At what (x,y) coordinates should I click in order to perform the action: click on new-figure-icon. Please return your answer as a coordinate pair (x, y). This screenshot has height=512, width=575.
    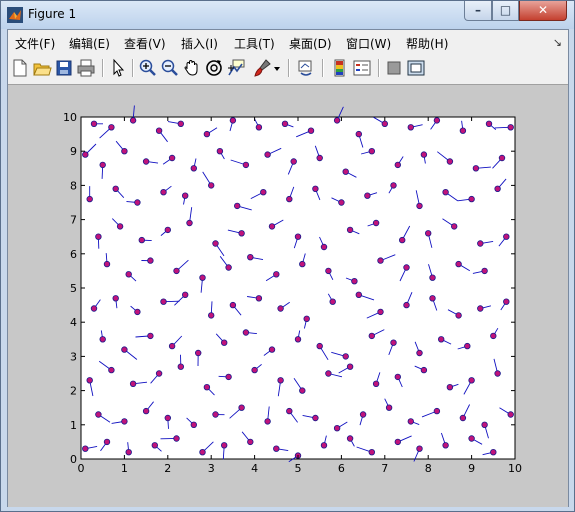
    Looking at the image, I should click on (20, 68).